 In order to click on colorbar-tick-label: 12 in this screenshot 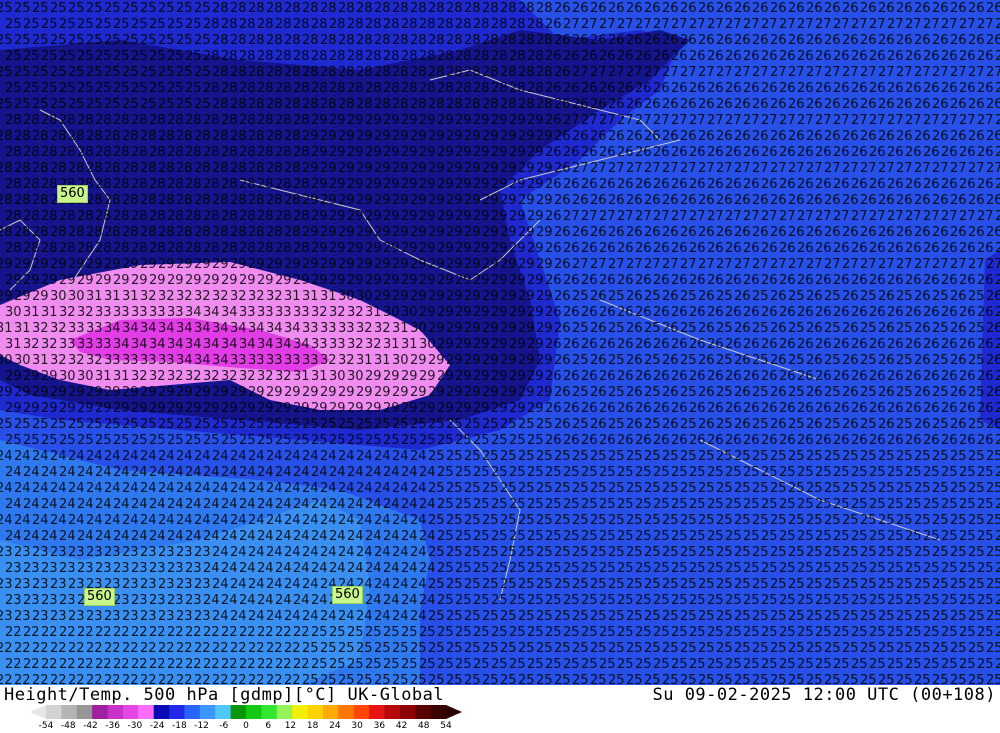, I will do `click(290, 726)`.